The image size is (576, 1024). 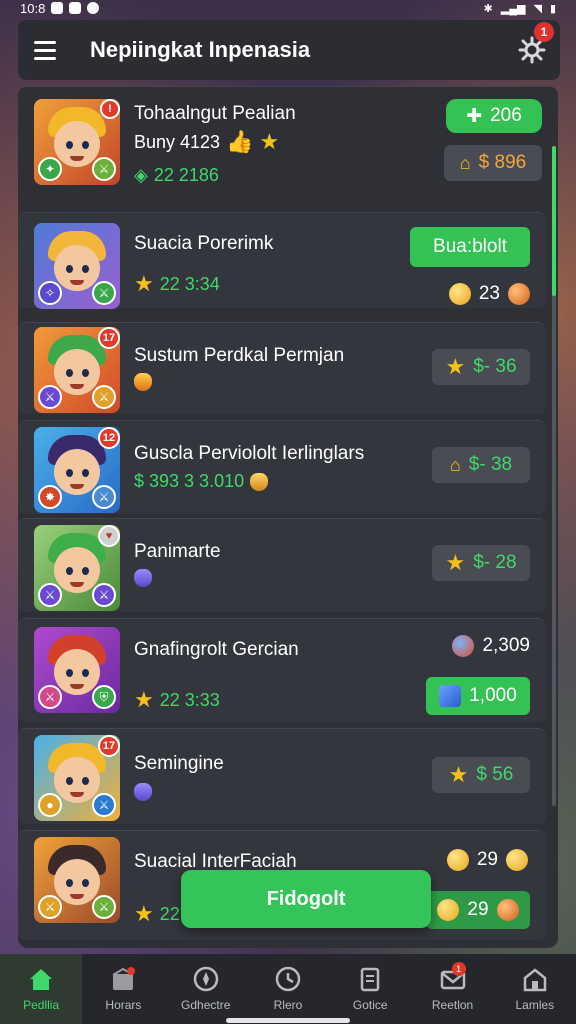 I want to click on nav-item-mail: Reetlon 1, so click(x=452, y=989).